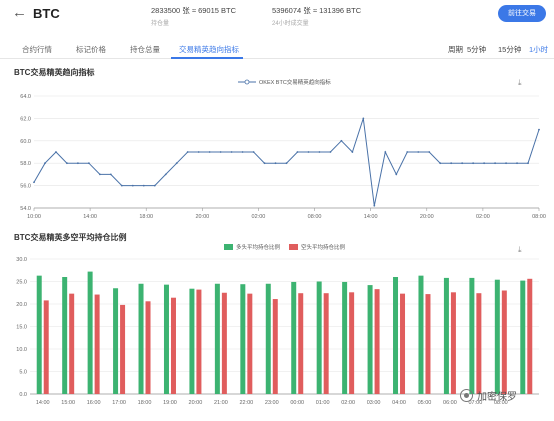  Describe the element at coordinates (25, 187) in the screenshot. I see `line-y-tick-label: 56.0` at that location.